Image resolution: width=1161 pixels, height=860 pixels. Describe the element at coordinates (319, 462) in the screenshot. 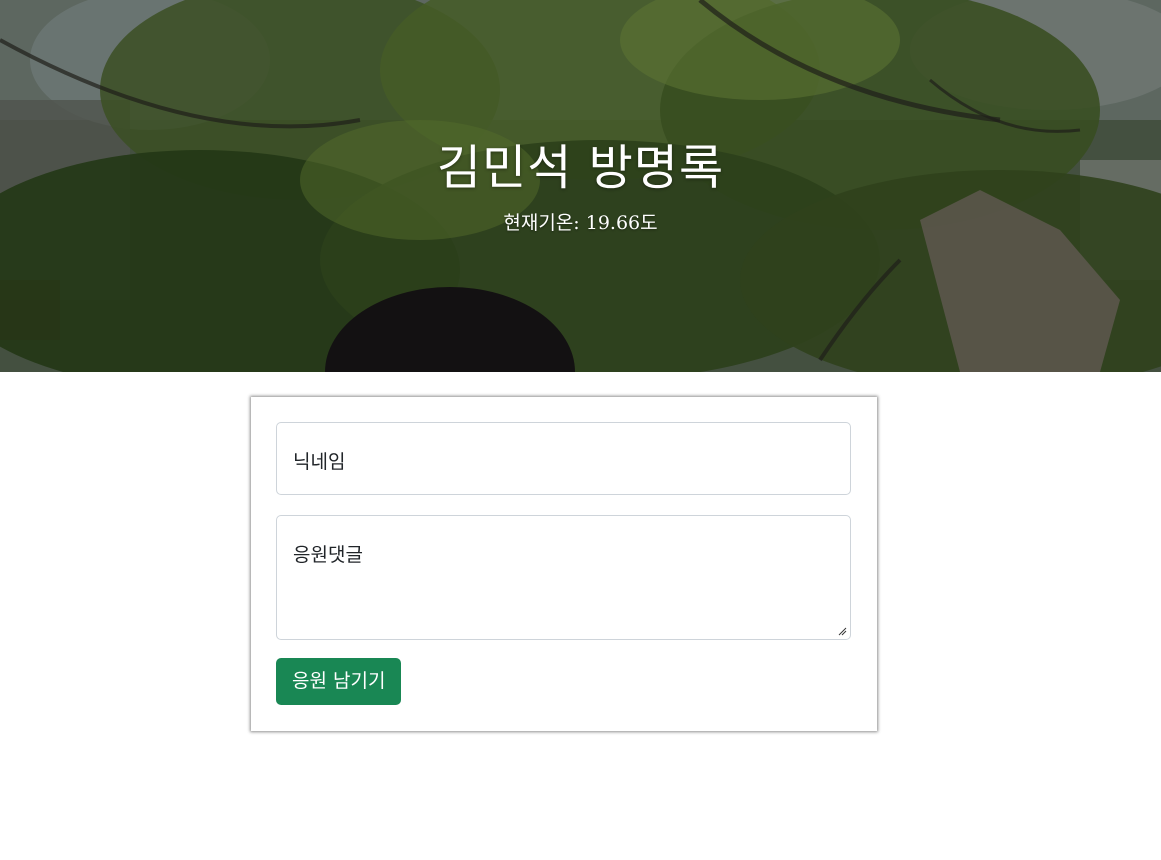

I see `nickname-placeholder: 닉네임` at that location.